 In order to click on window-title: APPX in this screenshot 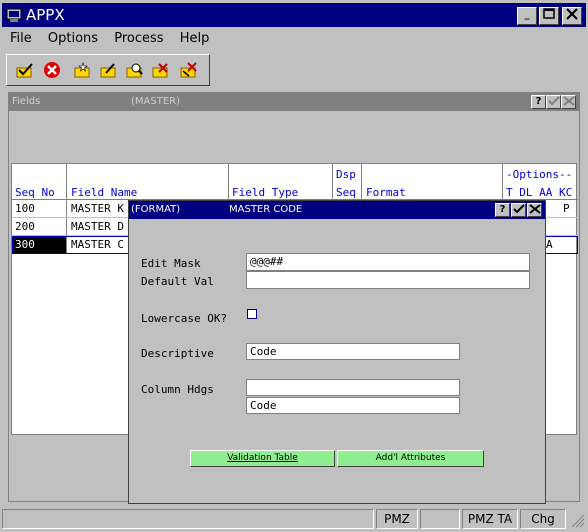, I will do `click(45, 15)`.